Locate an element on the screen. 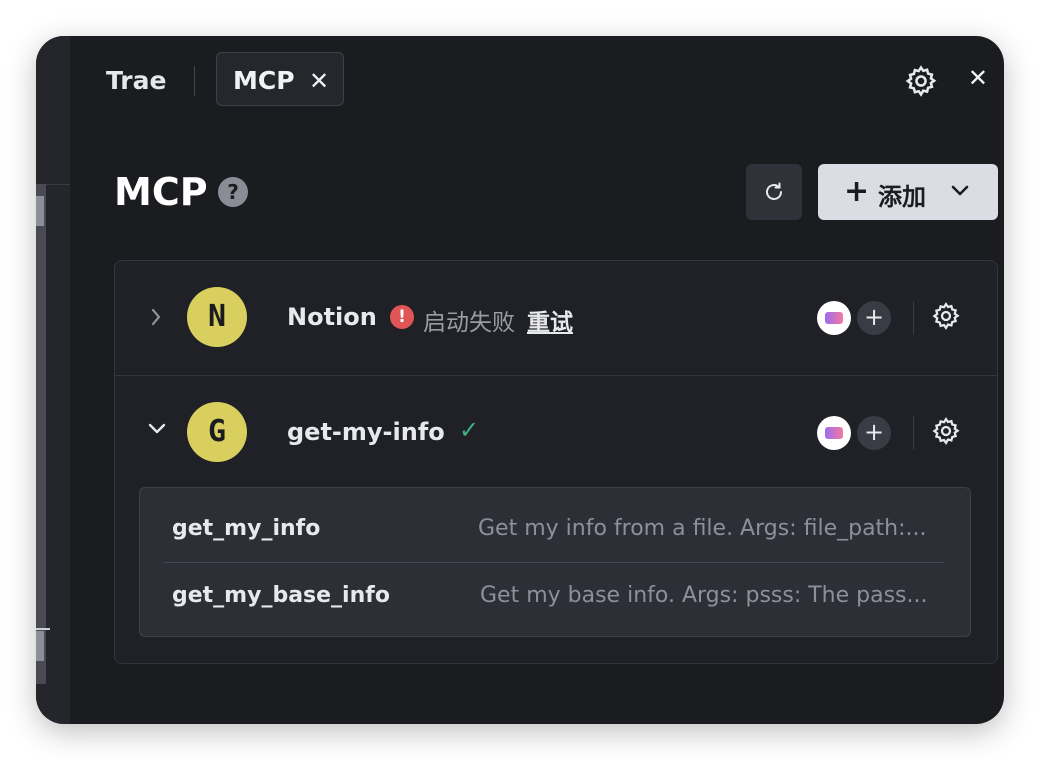 This screenshot has height=760, width=1040. tool-name: get_my_base_info is located at coordinates (281, 595).